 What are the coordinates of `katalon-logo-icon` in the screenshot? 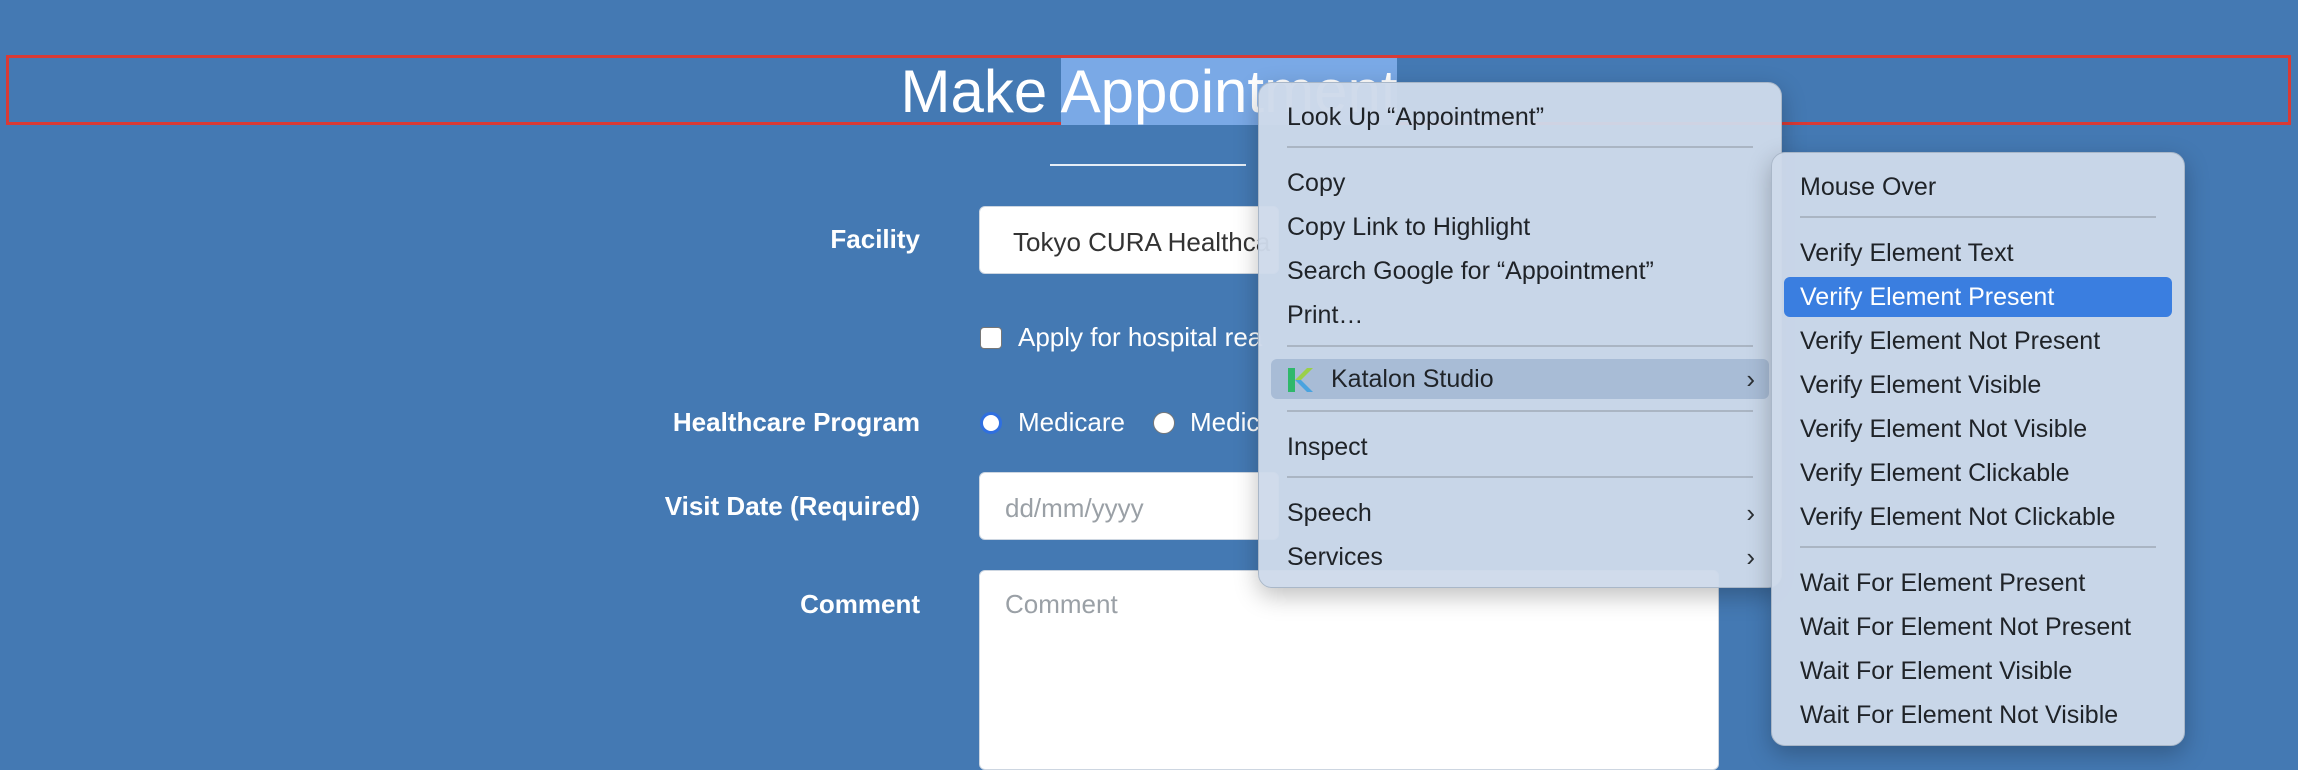 It's located at (1300, 380).